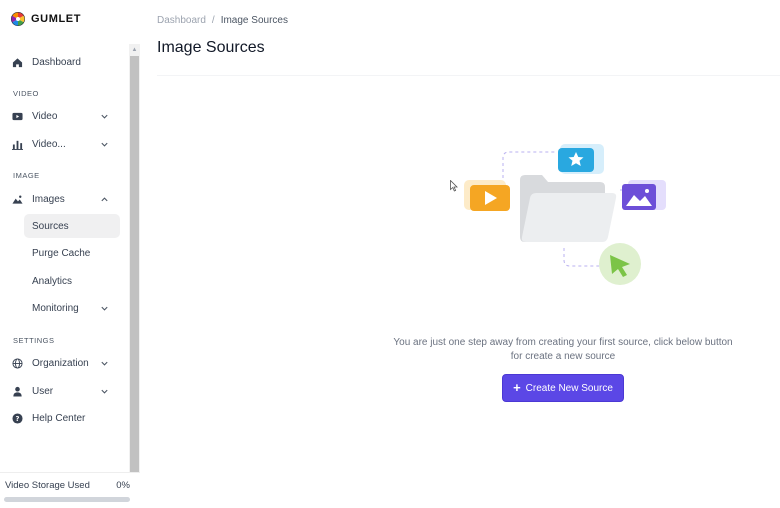 Image resolution: width=780 pixels, height=508 pixels. I want to click on storage-progress-bar, so click(67, 499).